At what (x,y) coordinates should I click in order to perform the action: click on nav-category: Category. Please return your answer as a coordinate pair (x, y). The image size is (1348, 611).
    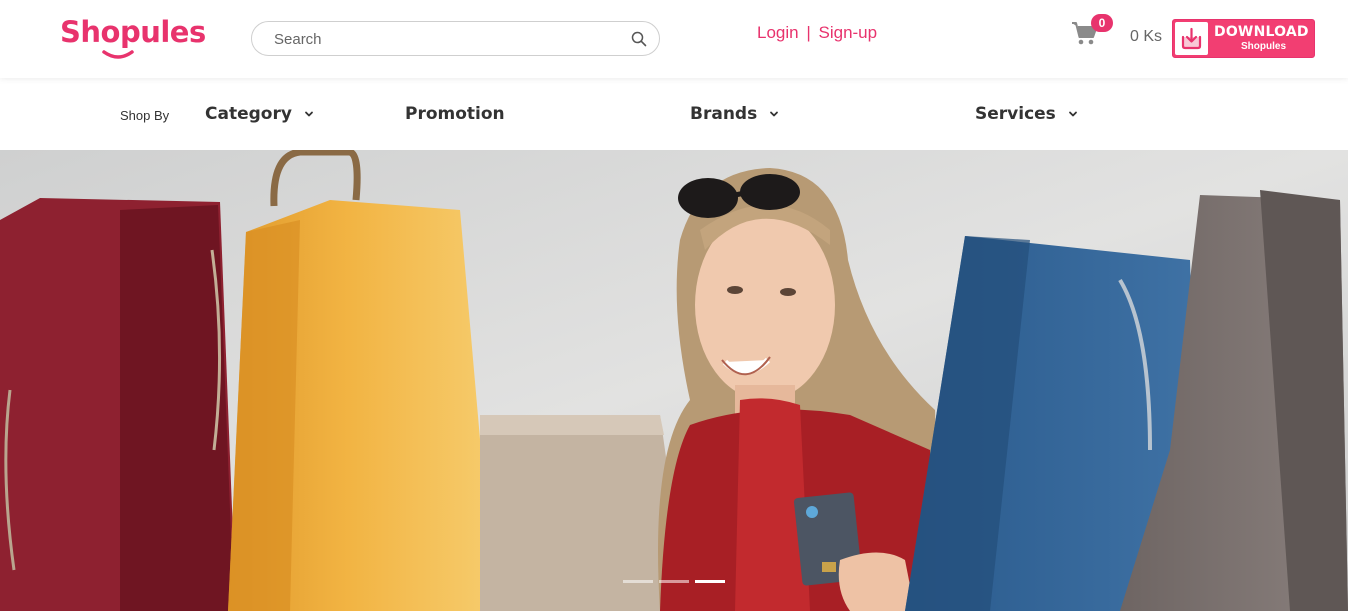
    Looking at the image, I should click on (259, 114).